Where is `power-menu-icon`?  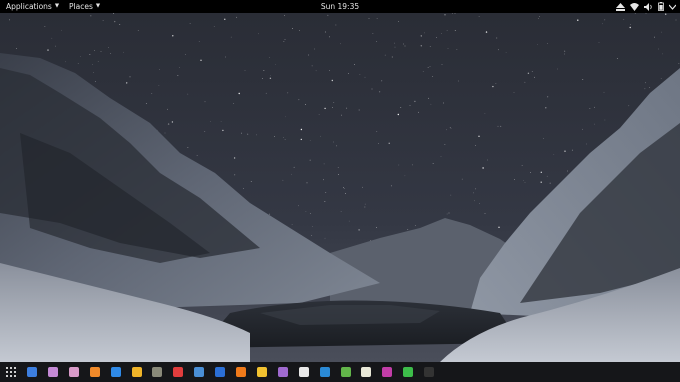
power-menu-icon is located at coordinates (672, 6).